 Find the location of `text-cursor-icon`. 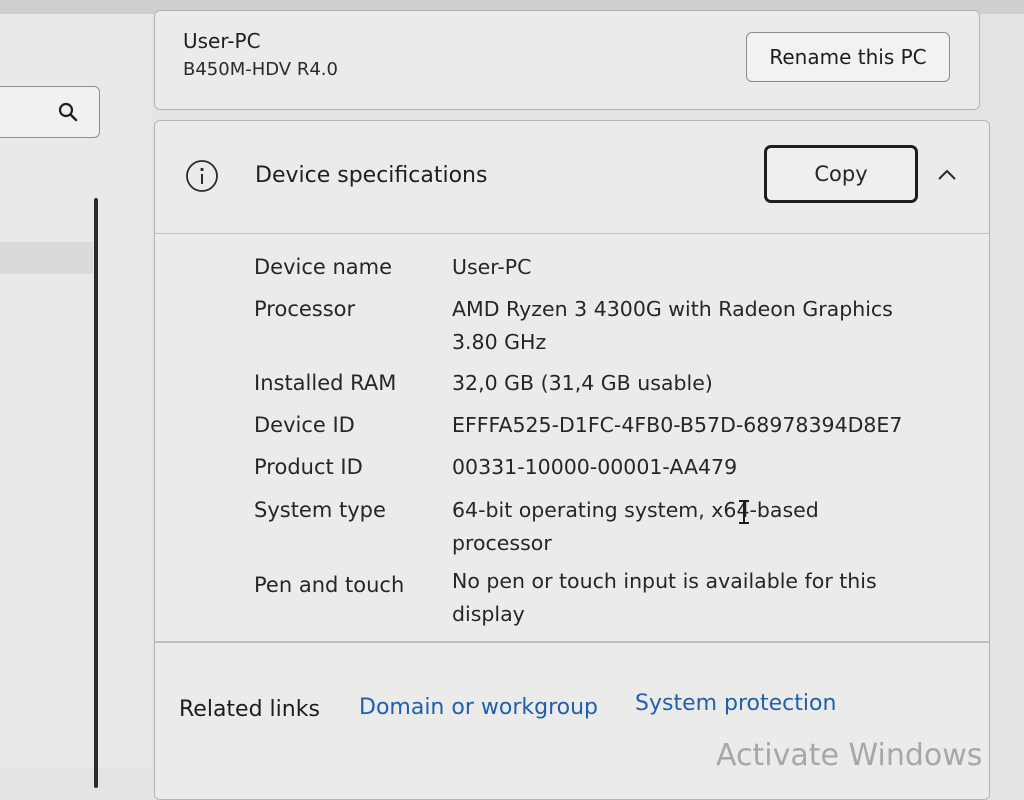

text-cursor-icon is located at coordinates (744, 512).